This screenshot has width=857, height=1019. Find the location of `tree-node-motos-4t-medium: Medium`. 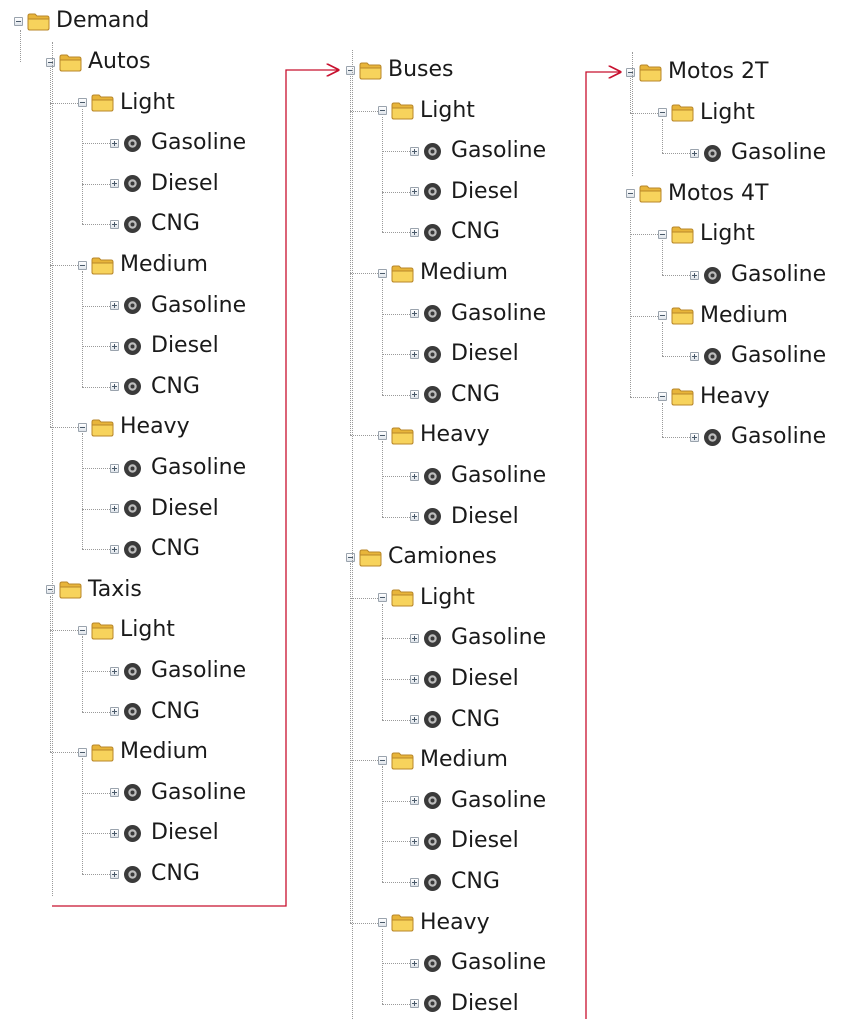

tree-node-motos-4t-medium: Medium is located at coordinates (723, 316).